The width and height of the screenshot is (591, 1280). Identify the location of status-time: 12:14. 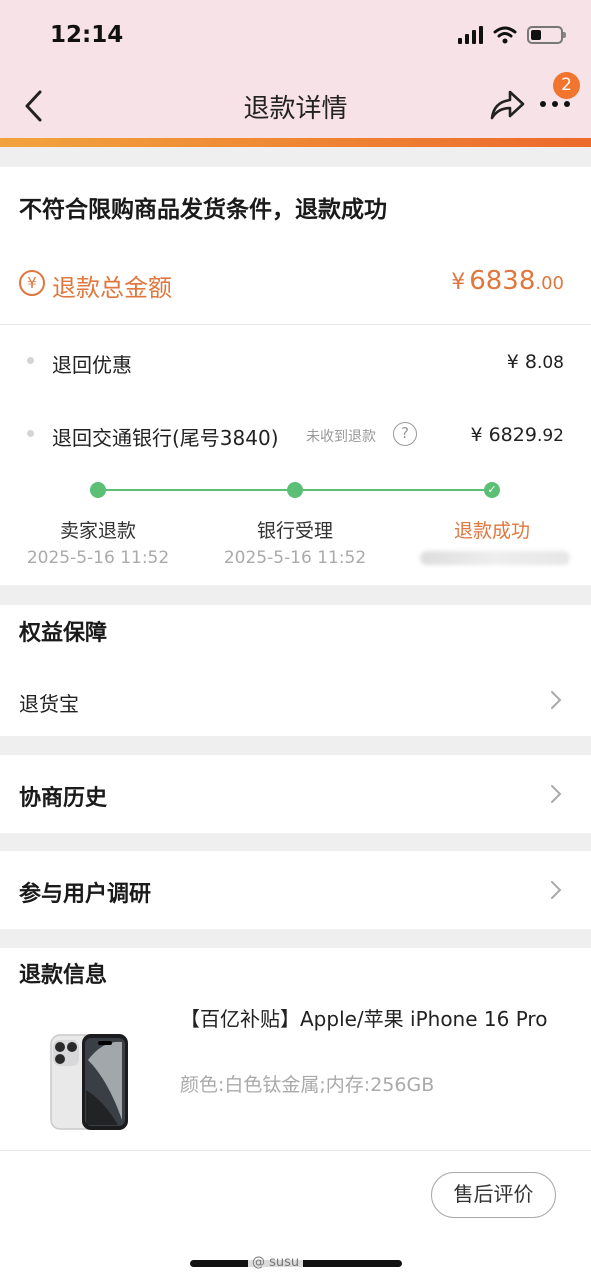
(87, 35).